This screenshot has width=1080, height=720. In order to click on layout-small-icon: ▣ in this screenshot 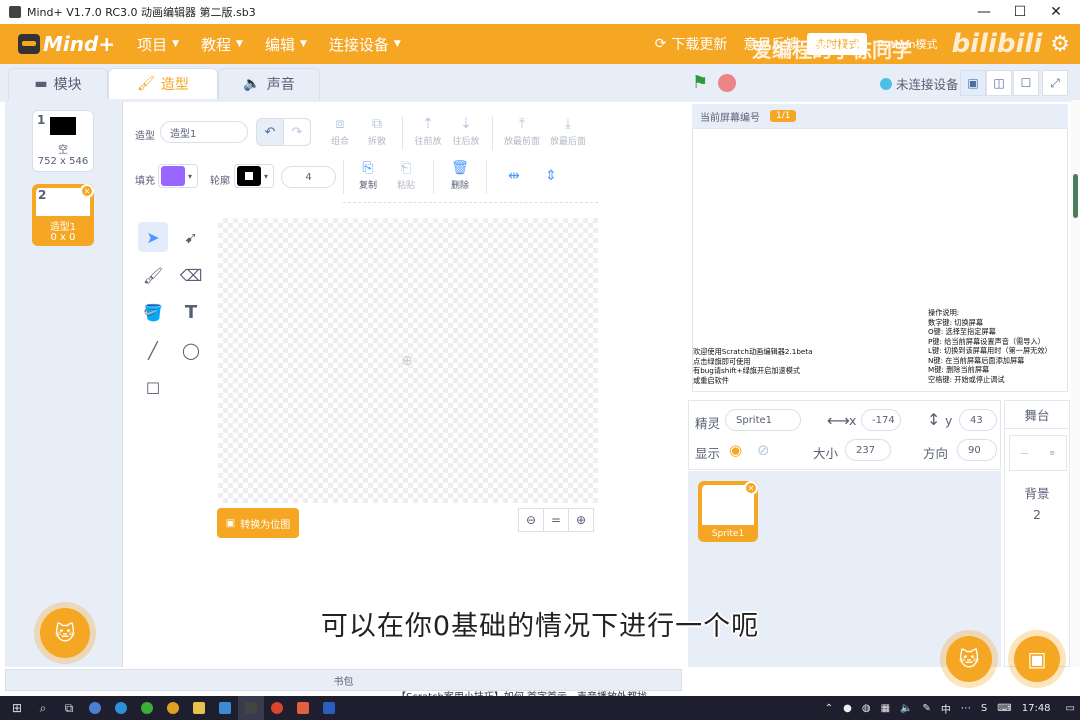, I will do `click(973, 83)`.